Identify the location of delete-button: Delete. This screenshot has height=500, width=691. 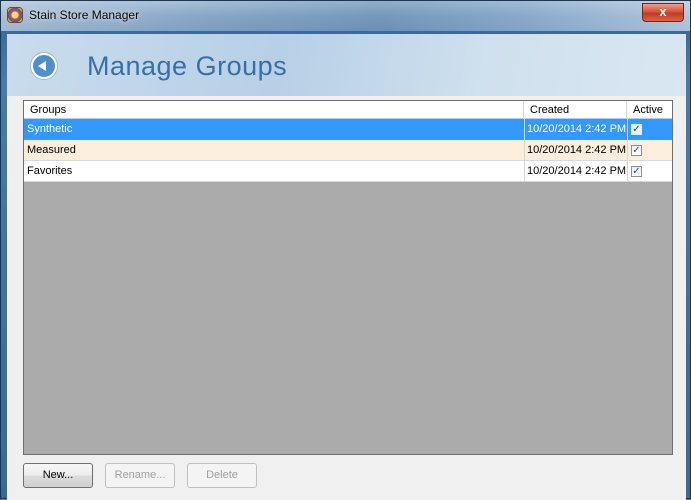
(222, 475).